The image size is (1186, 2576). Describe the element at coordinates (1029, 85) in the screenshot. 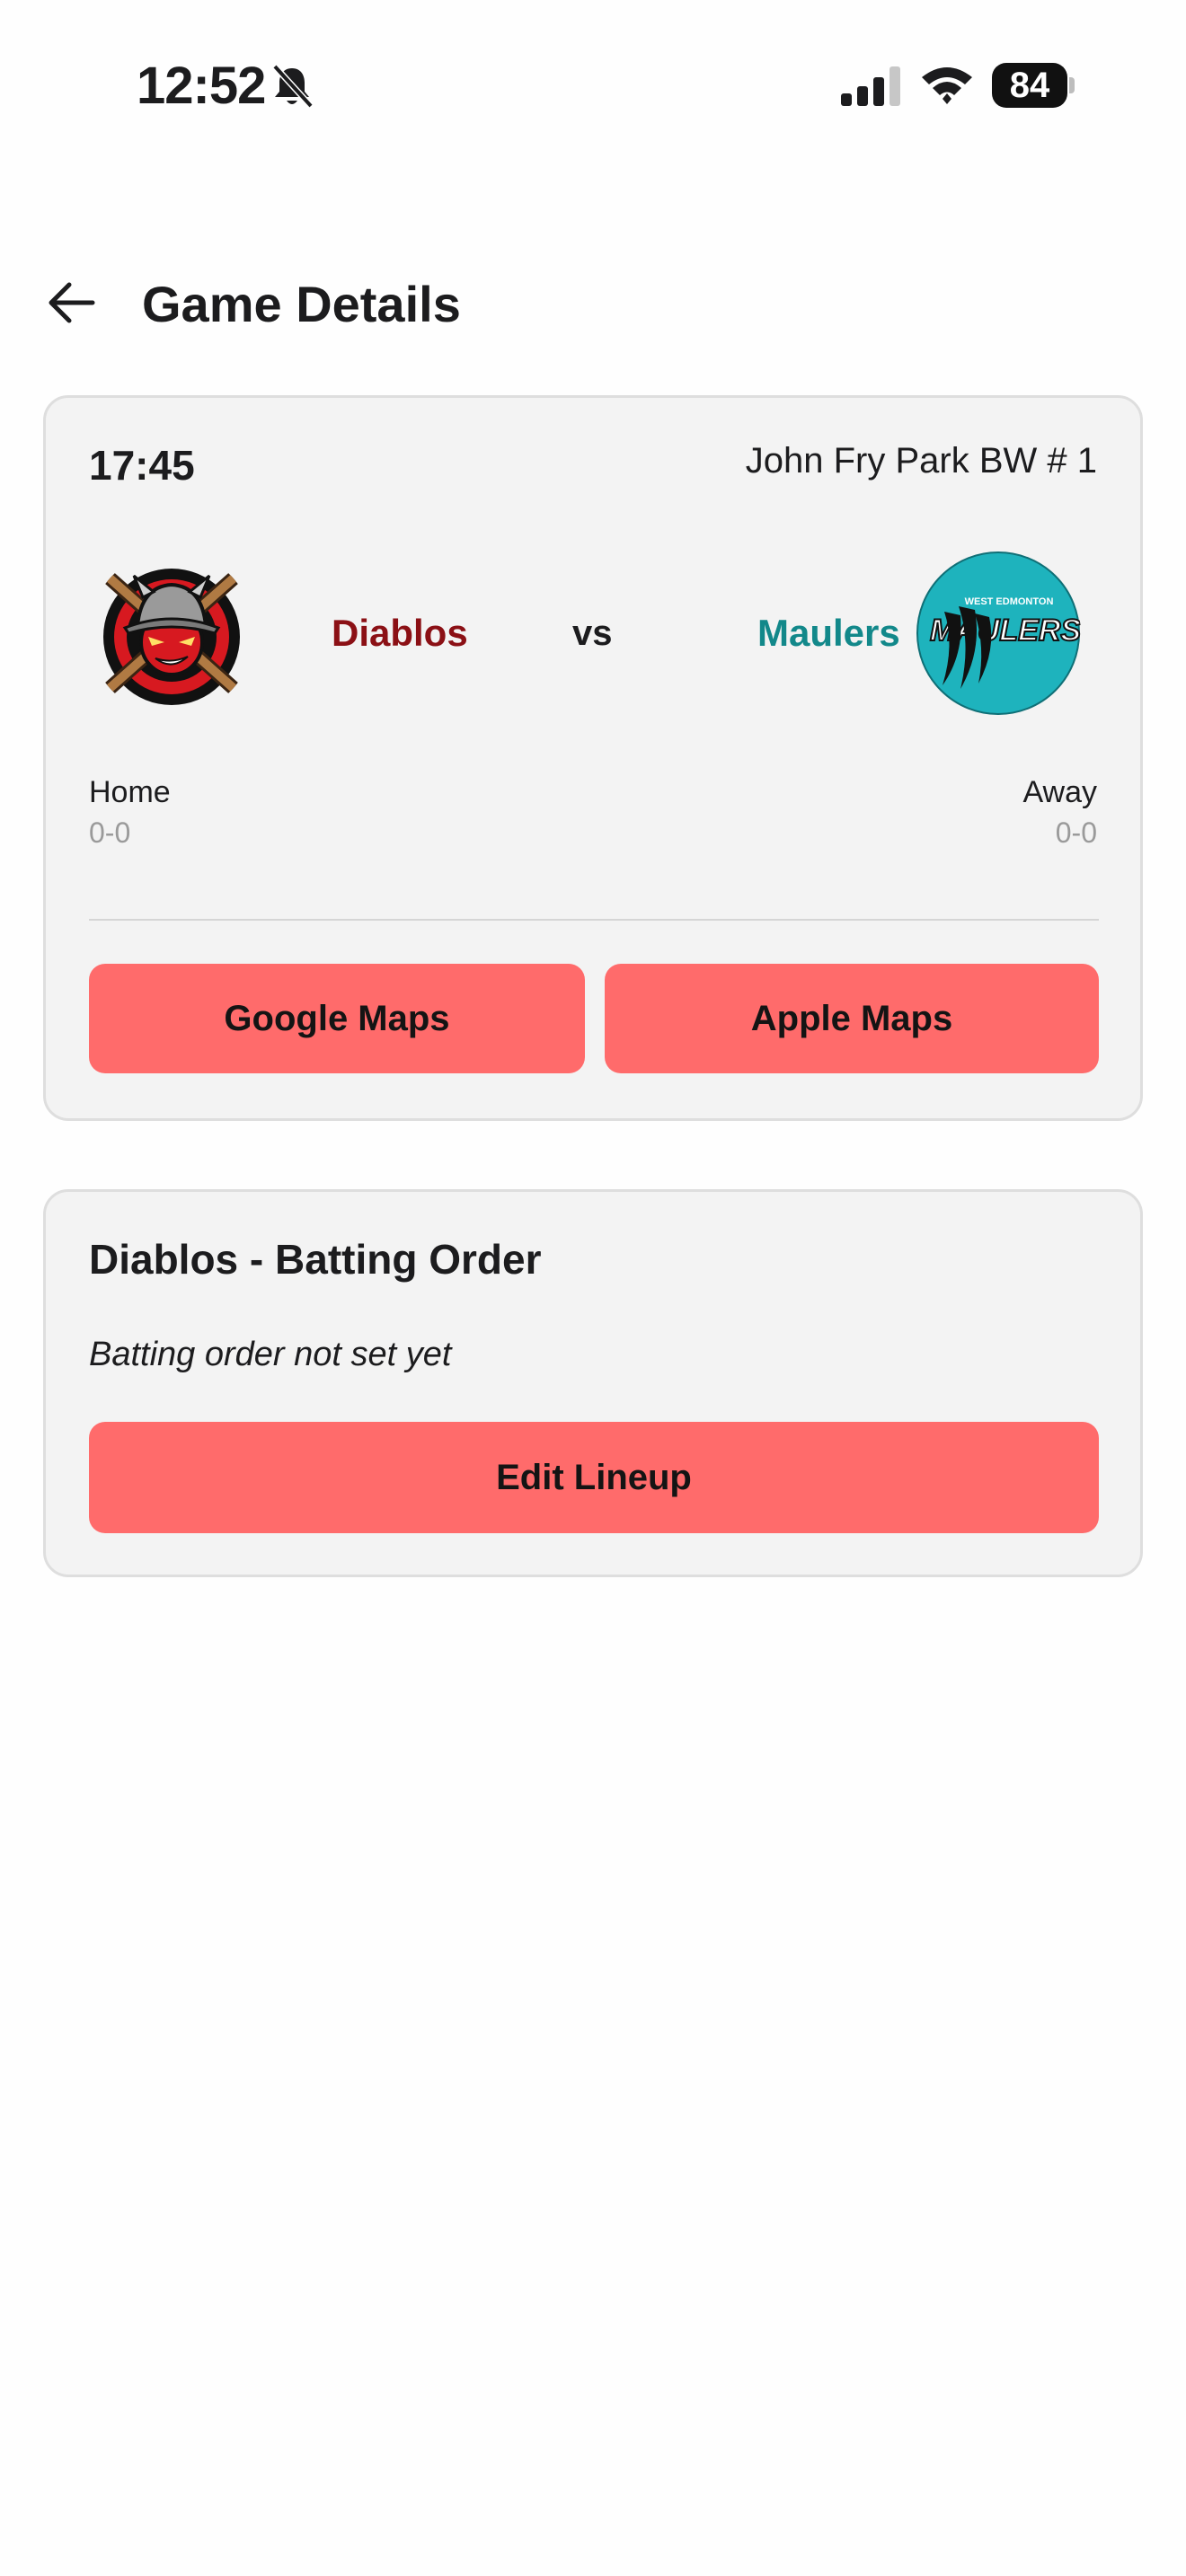

I see `battery-level: 84` at that location.